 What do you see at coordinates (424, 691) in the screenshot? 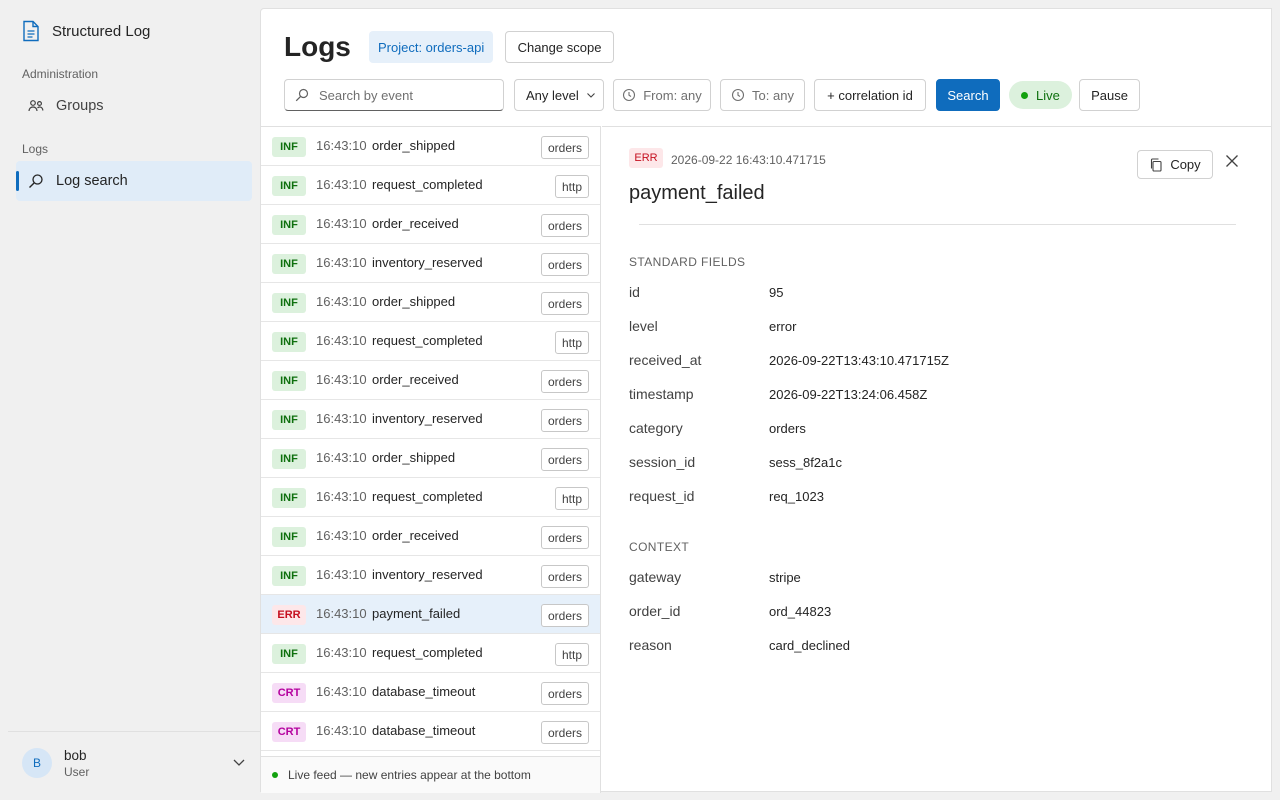
I see `log-event: database_timeout` at bounding box center [424, 691].